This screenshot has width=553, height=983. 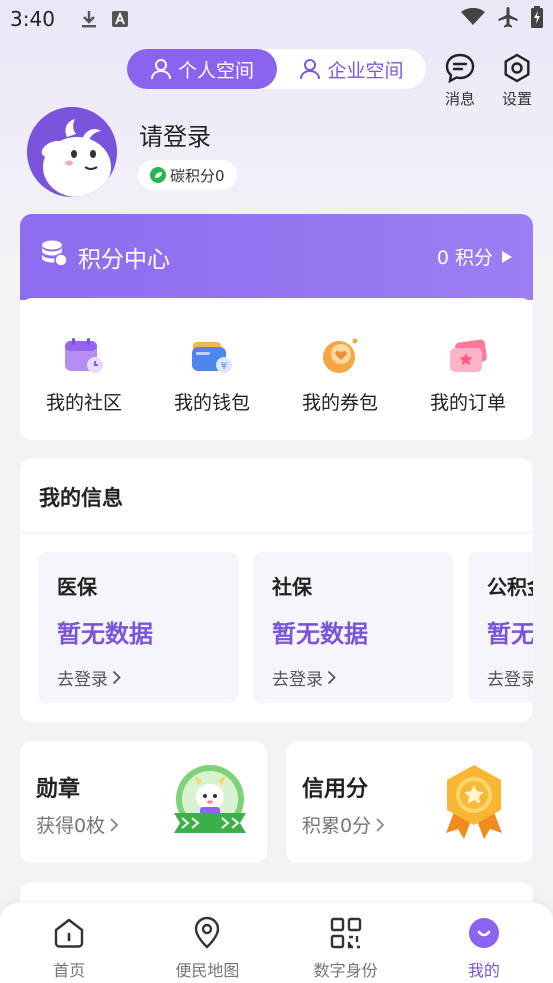 What do you see at coordinates (467, 403) in the screenshot?
I see `shortcut-label: 我的订单` at bounding box center [467, 403].